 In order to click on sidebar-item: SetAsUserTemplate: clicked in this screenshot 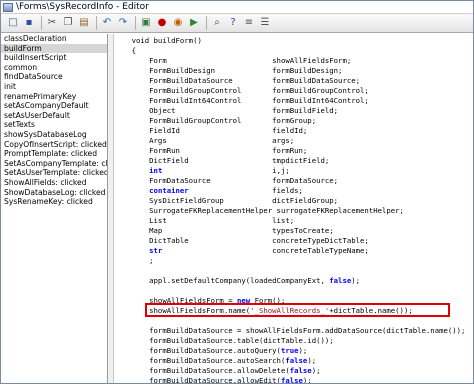, I will do `click(54, 173)`.